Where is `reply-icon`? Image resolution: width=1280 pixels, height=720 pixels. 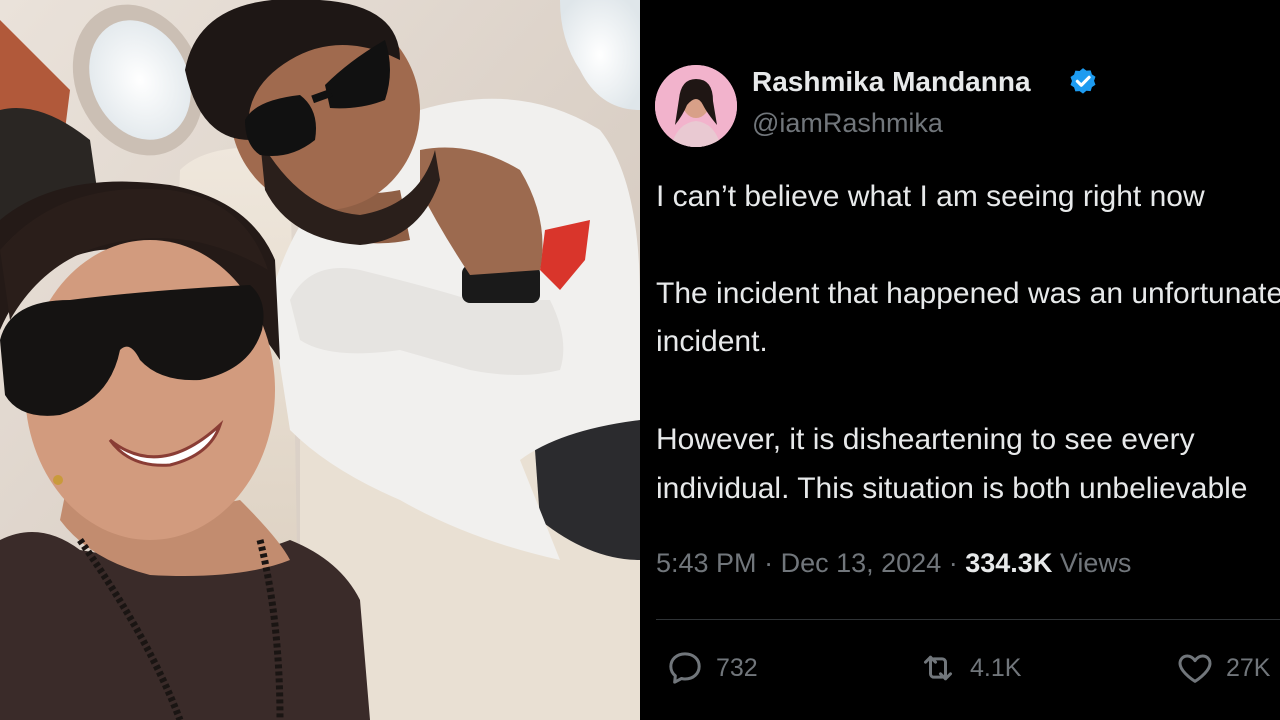 reply-icon is located at coordinates (685, 668).